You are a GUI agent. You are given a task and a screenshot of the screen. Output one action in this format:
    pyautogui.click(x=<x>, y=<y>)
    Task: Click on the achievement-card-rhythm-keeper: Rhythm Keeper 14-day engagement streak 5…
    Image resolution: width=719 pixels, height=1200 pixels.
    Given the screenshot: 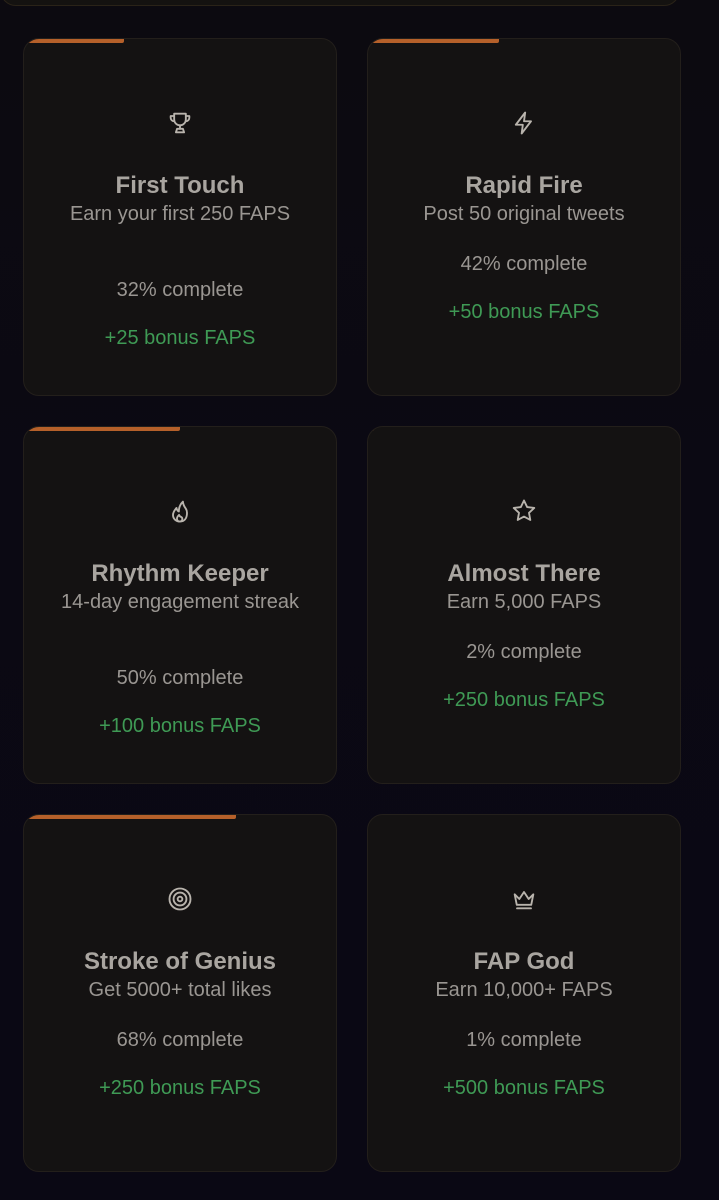 What is the action you would take?
    pyautogui.click(x=180, y=605)
    